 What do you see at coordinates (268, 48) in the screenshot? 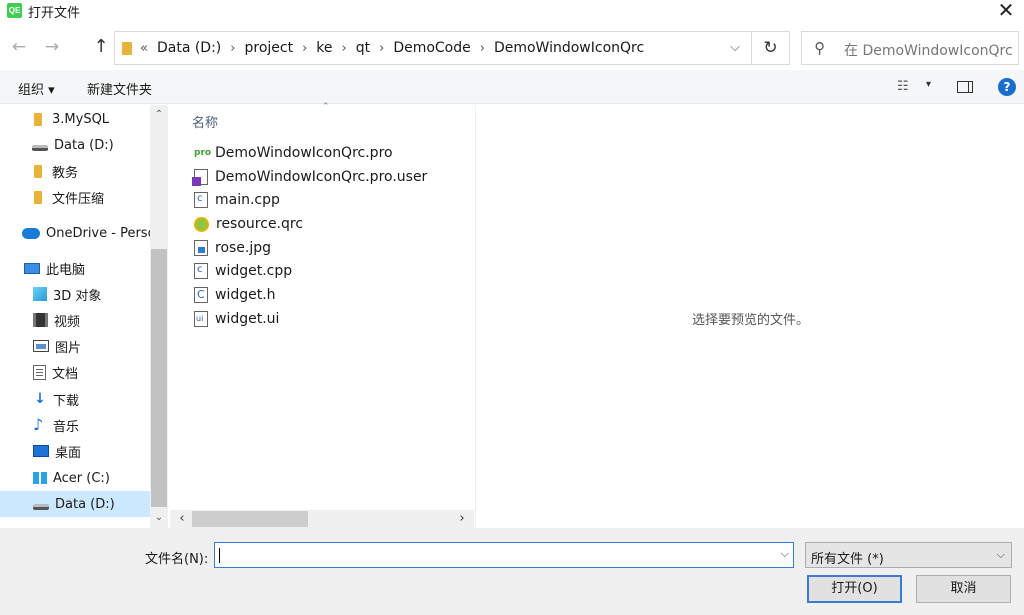
I see `breadcrumb-item: project` at bounding box center [268, 48].